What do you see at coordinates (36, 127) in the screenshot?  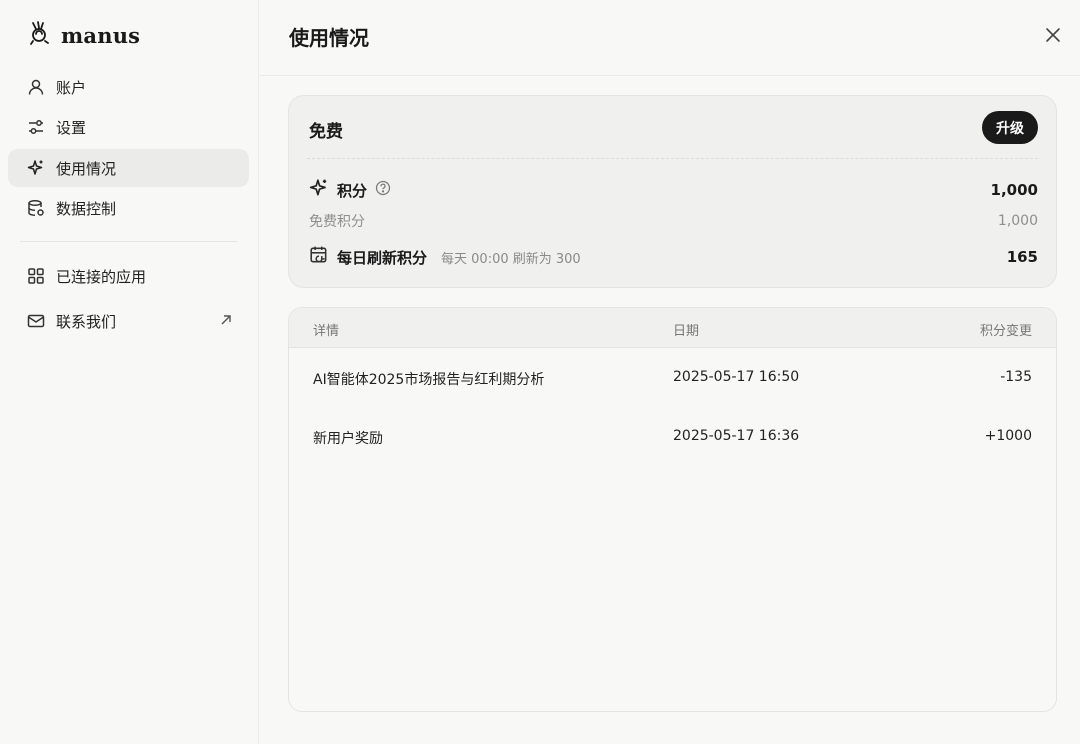 I see `sliders-icon` at bounding box center [36, 127].